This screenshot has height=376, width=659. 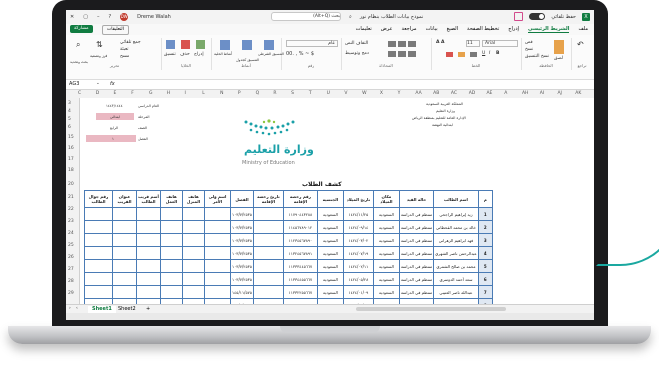 I want to click on column-header: U, so click(x=328, y=93).